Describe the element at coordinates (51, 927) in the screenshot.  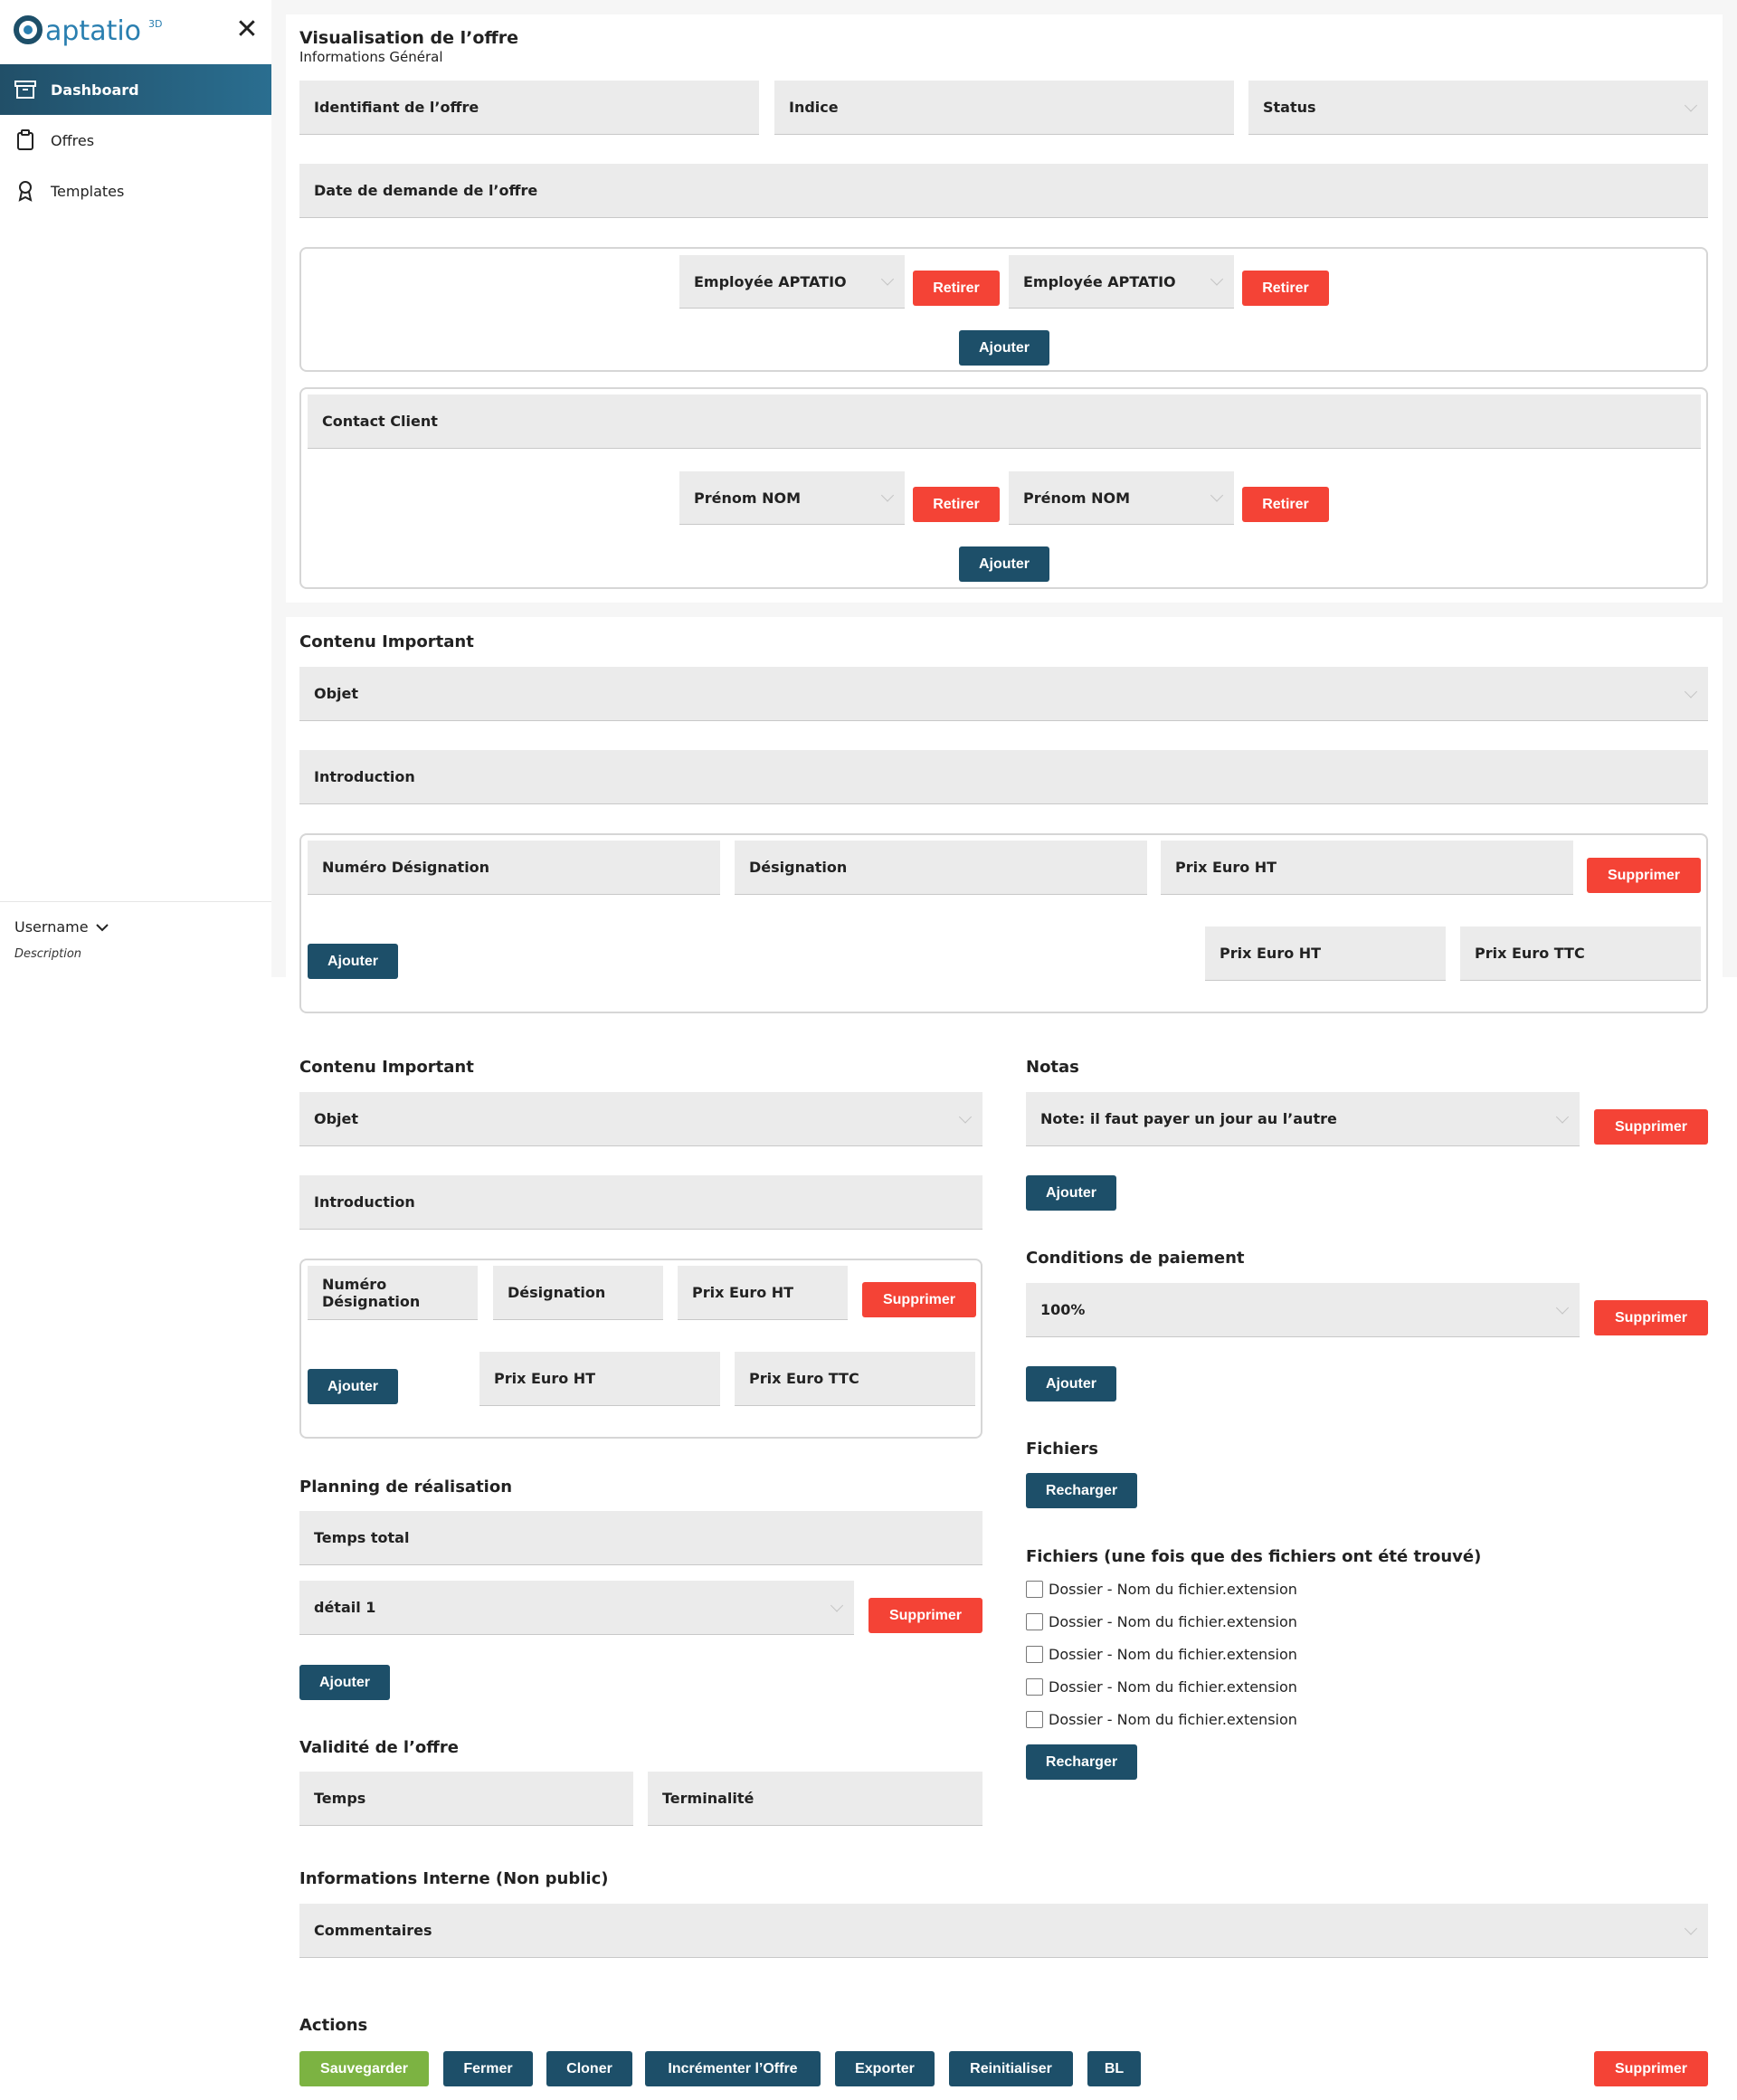
I see `username: Username` at that location.